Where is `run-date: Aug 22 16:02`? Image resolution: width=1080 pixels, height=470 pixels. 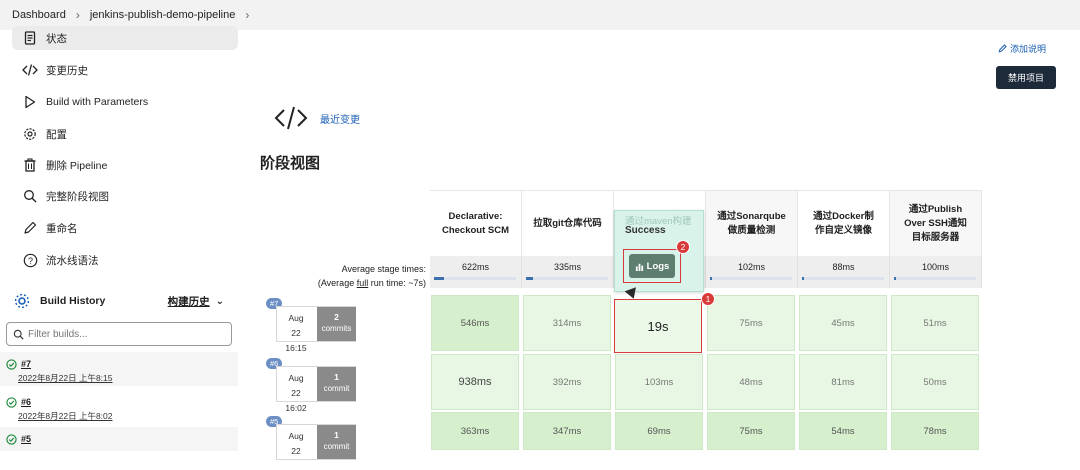 run-date: Aug 22 16:02 is located at coordinates (296, 393).